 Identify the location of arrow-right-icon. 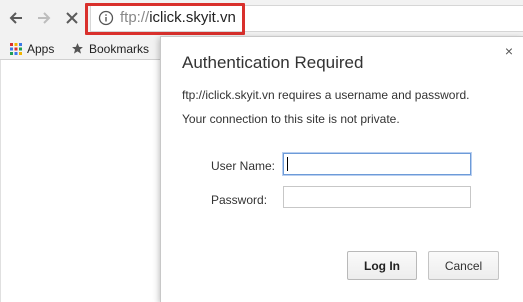
(44, 18).